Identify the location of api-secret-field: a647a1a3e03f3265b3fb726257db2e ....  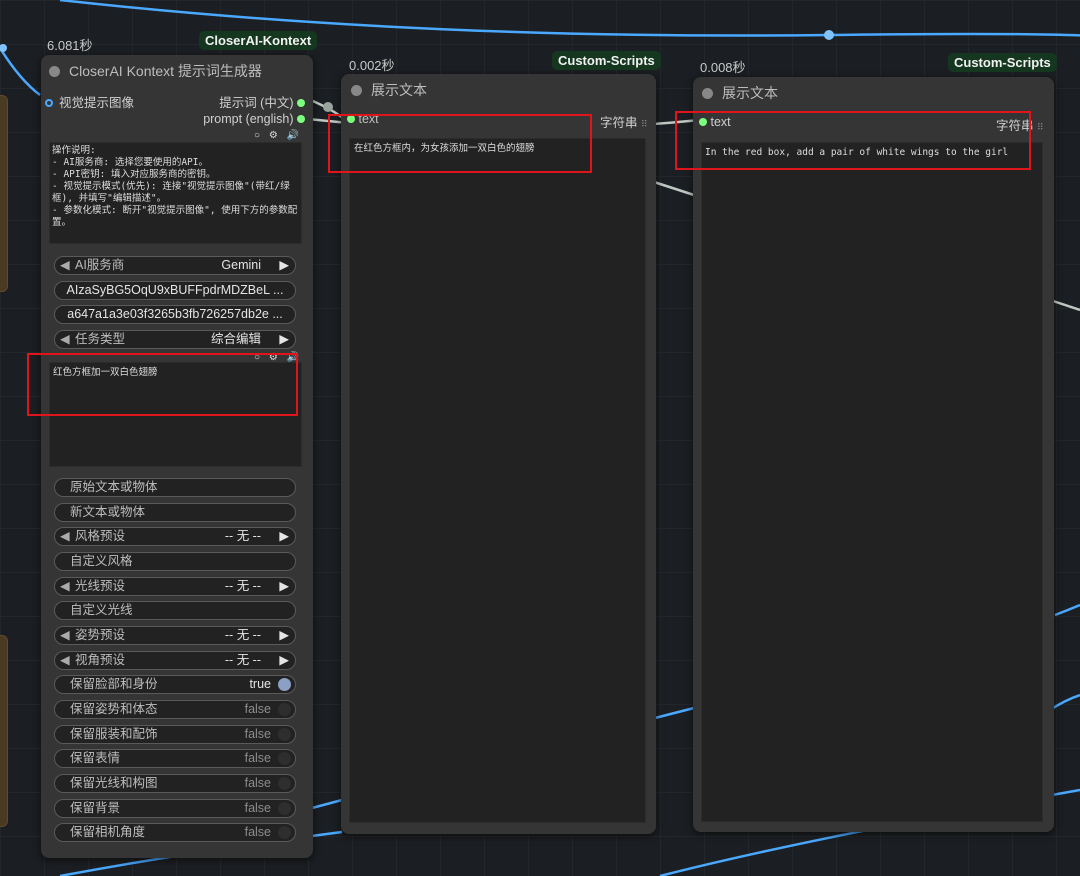
(175, 314).